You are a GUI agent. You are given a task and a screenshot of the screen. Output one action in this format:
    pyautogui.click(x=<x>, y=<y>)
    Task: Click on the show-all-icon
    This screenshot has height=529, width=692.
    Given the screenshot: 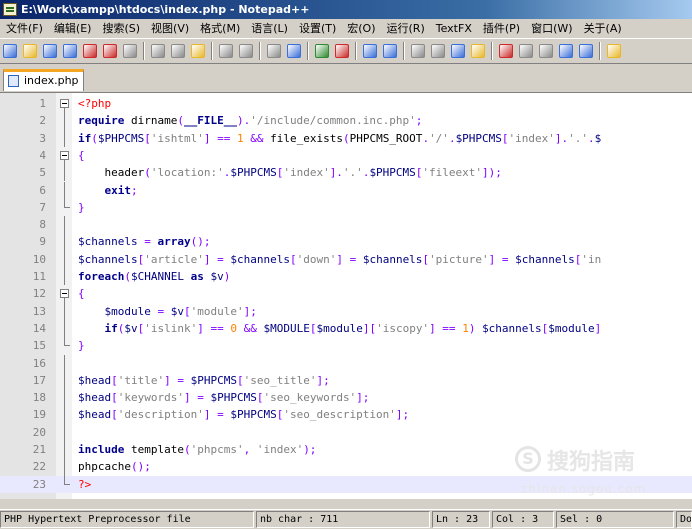 What is the action you would take?
    pyautogui.click(x=438, y=51)
    